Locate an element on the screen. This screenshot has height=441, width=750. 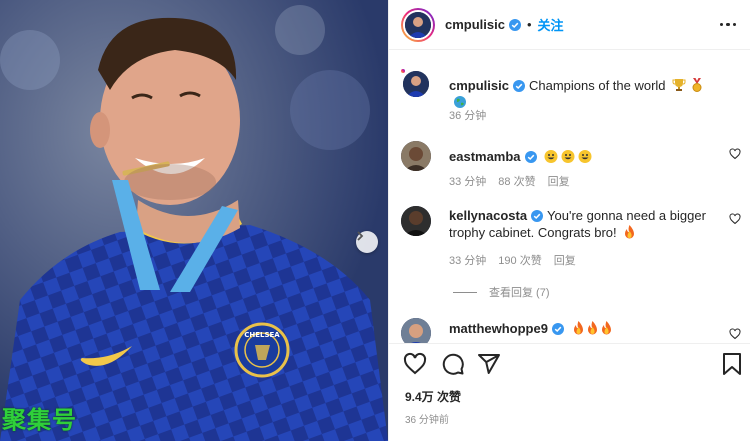
next-photo-button is located at coordinates (367, 242).